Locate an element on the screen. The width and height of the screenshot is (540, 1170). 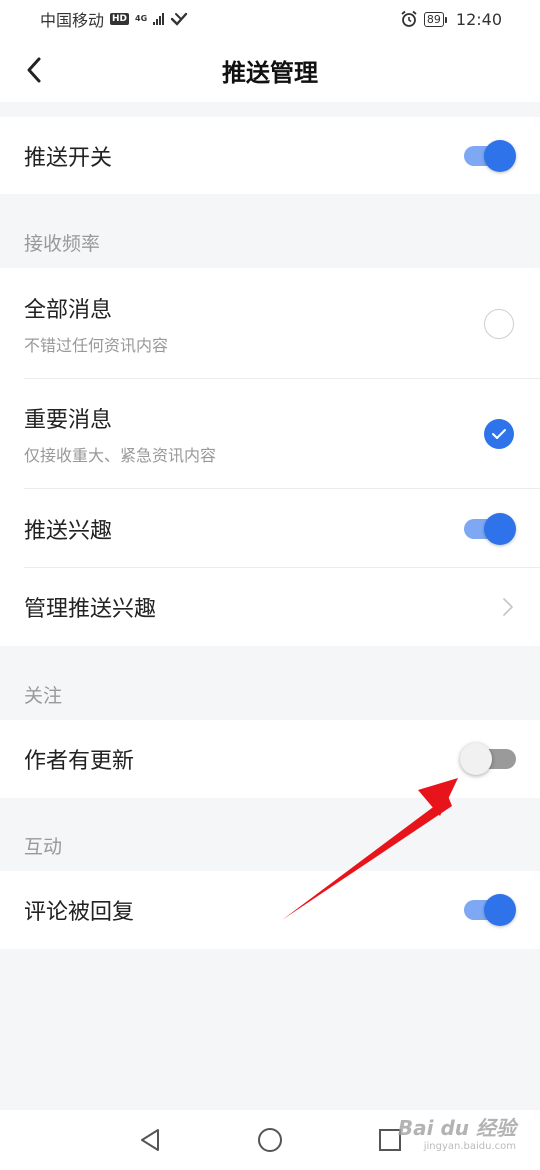
important-messages-radio is located at coordinates (499, 434).